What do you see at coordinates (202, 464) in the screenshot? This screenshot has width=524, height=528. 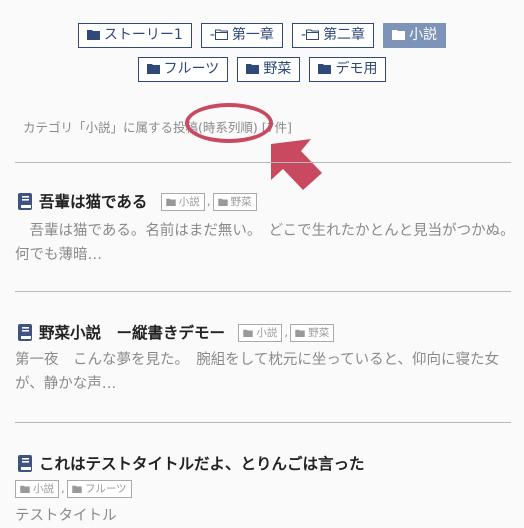 I see `post-title-link: これはテストタイトルだよ、とりんごは言った` at bounding box center [202, 464].